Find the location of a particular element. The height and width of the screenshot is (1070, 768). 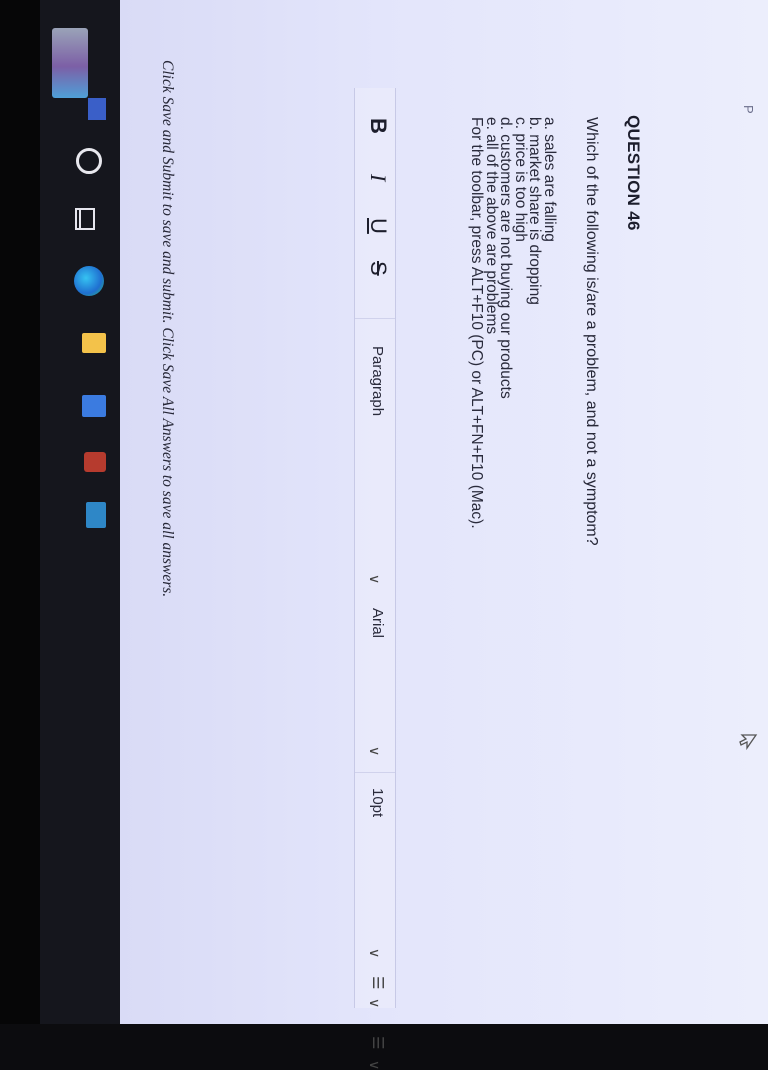

paragraph-chevron-icon: ∨ is located at coordinates (374, 579).